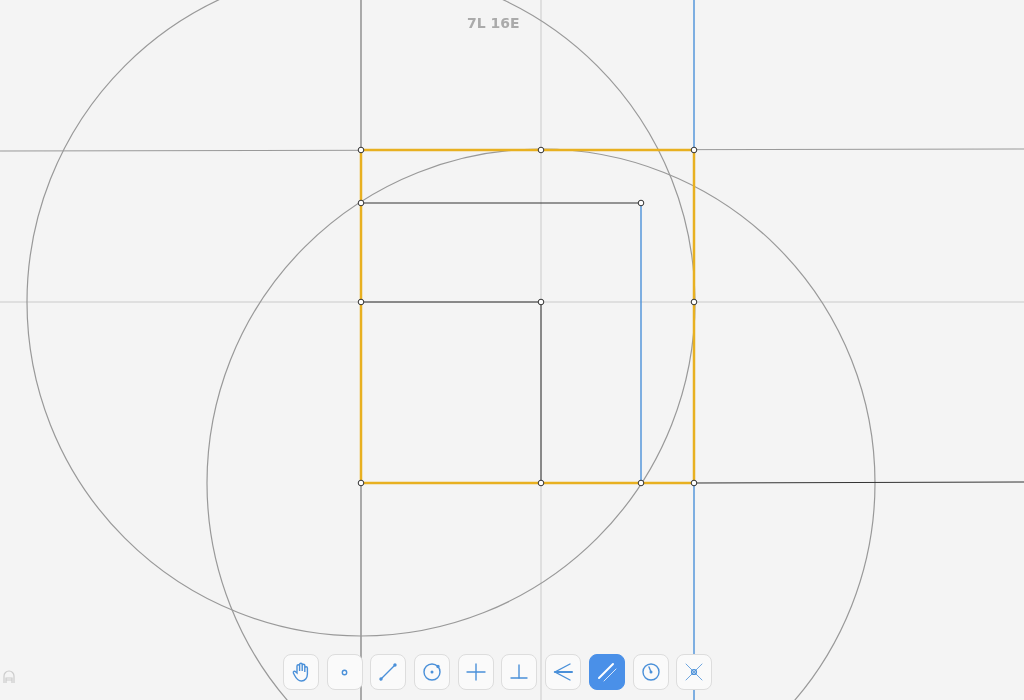 This screenshot has height=700, width=1024. What do you see at coordinates (606, 672) in the screenshot?
I see `tool-button` at bounding box center [606, 672].